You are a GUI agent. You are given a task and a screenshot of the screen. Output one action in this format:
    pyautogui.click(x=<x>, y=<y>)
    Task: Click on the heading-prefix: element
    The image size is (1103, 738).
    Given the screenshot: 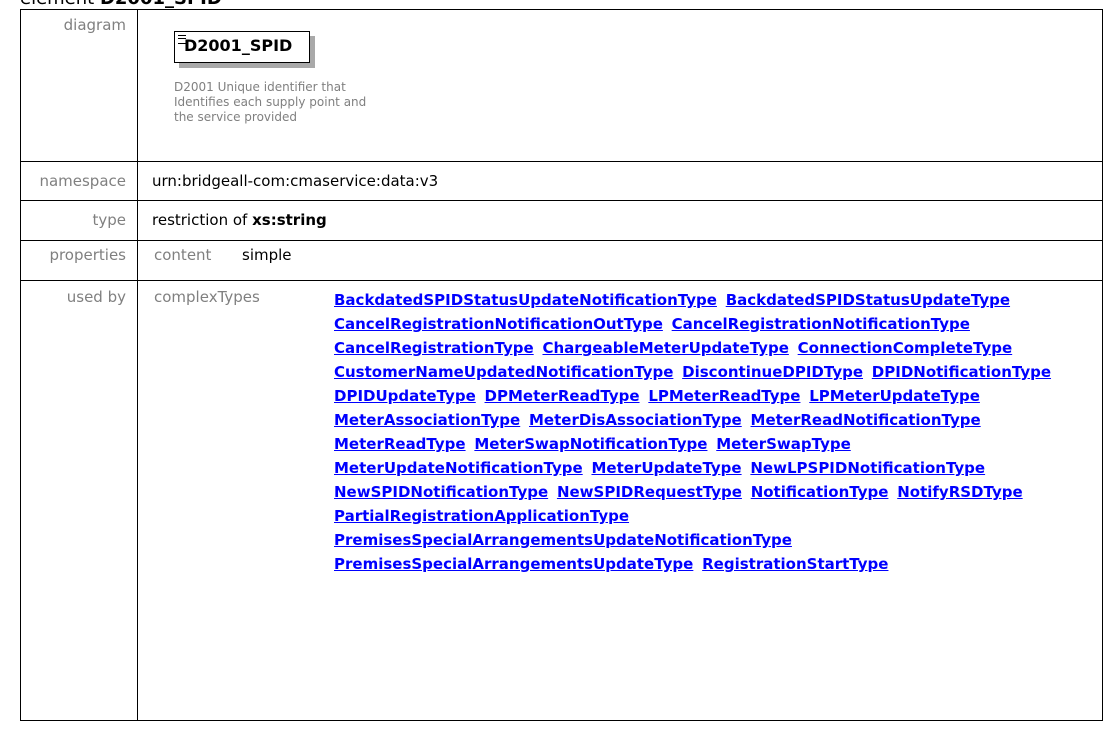 What is the action you would take?
    pyautogui.click(x=57, y=4)
    